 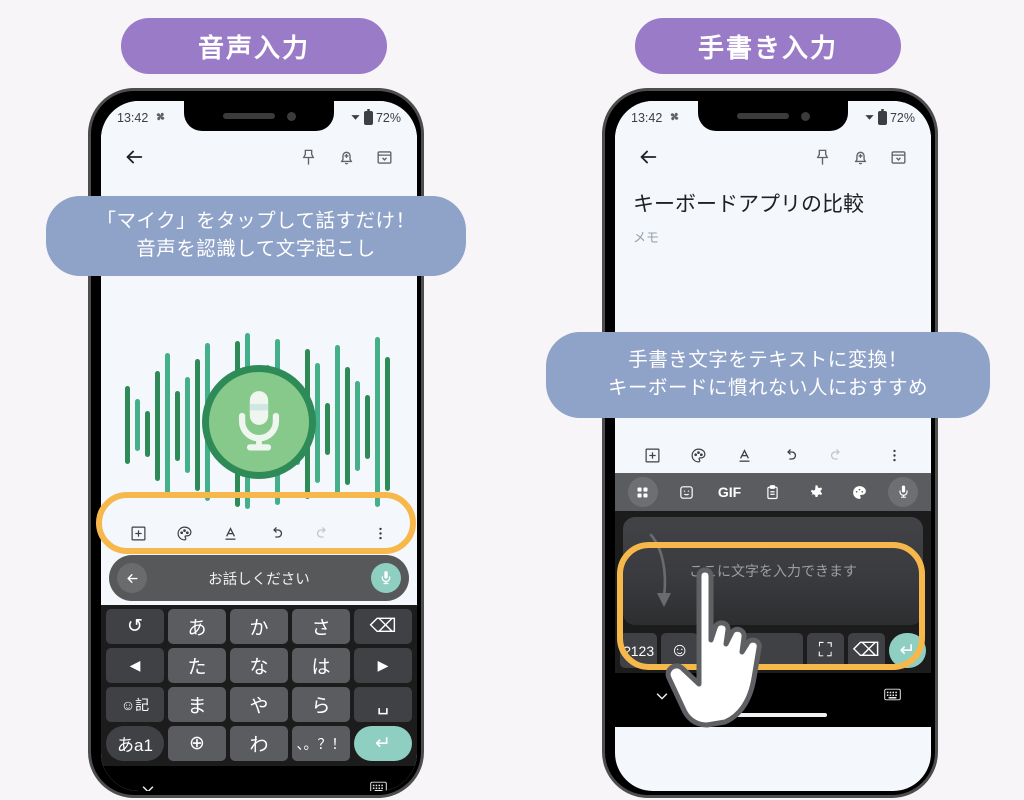 What do you see at coordinates (291, 116) in the screenshot?
I see `front-camera` at bounding box center [291, 116].